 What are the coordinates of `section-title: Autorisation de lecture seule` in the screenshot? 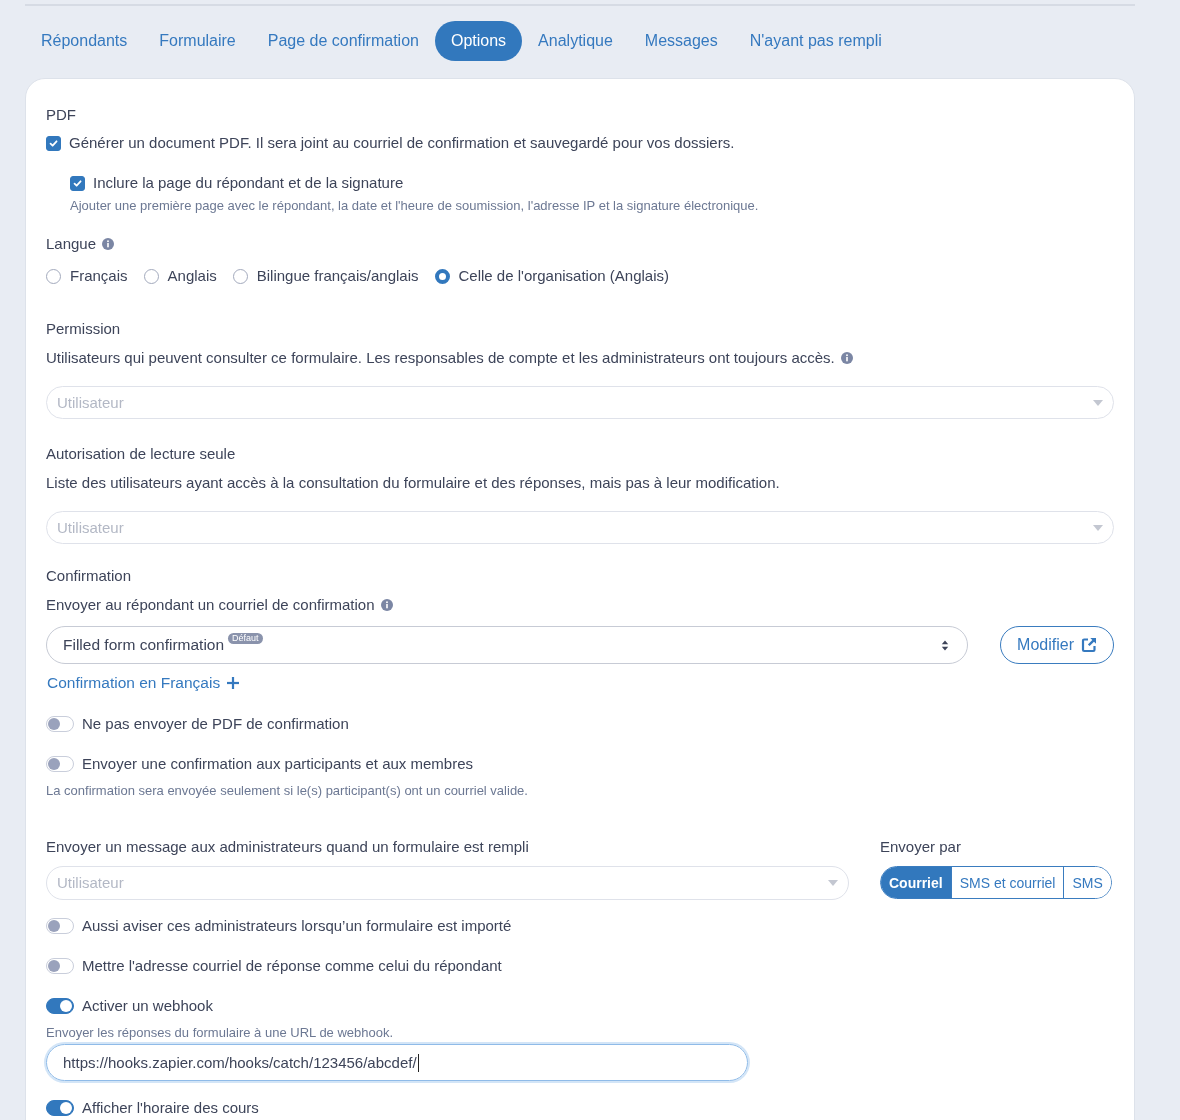 It's located at (141, 454).